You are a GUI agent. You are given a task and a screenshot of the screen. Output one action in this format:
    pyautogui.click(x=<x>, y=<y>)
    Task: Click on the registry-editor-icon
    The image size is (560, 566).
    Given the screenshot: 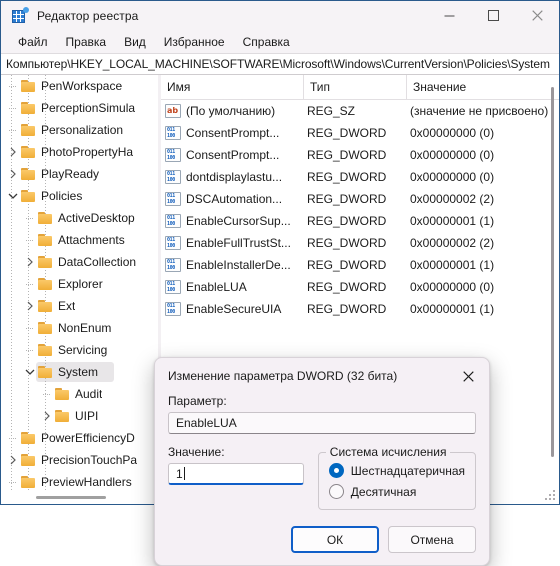 What is the action you would take?
    pyautogui.click(x=20, y=15)
    